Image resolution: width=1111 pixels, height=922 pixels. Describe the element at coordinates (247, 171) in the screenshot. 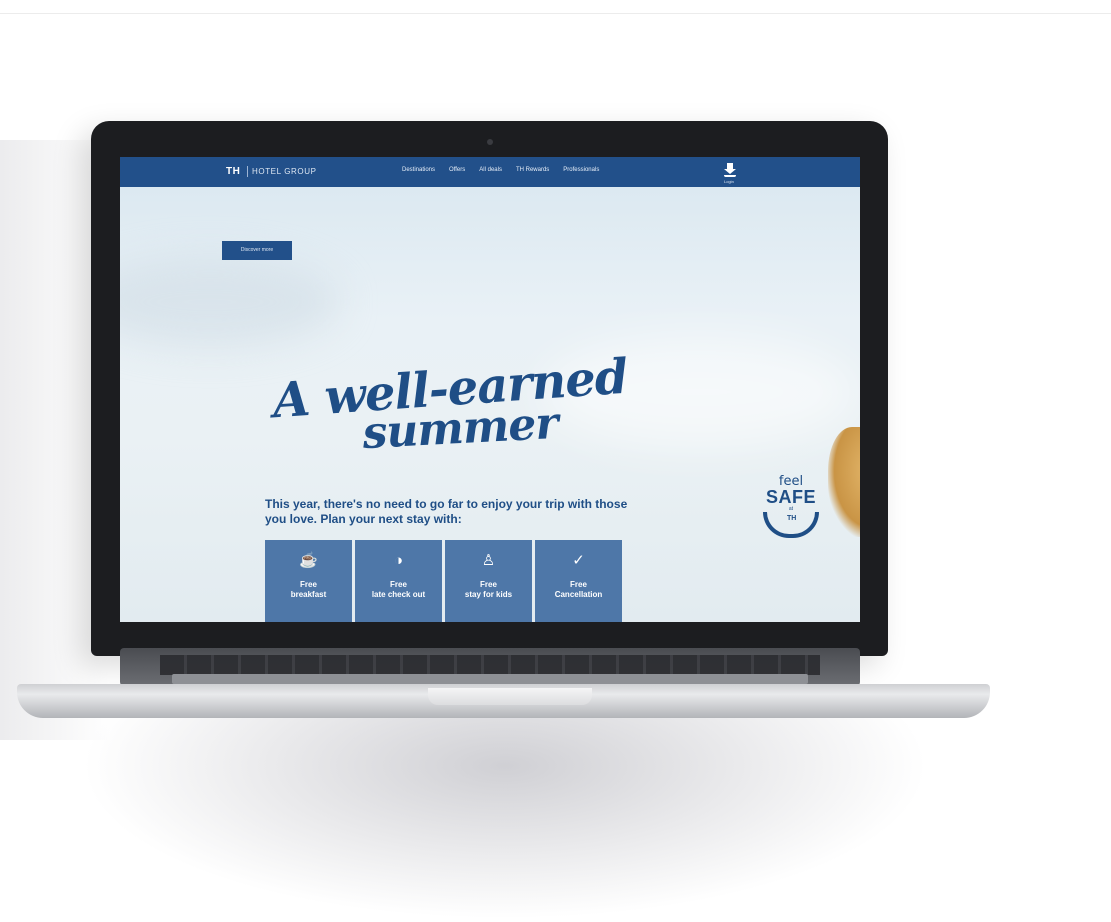

I see `logo-divider` at that location.